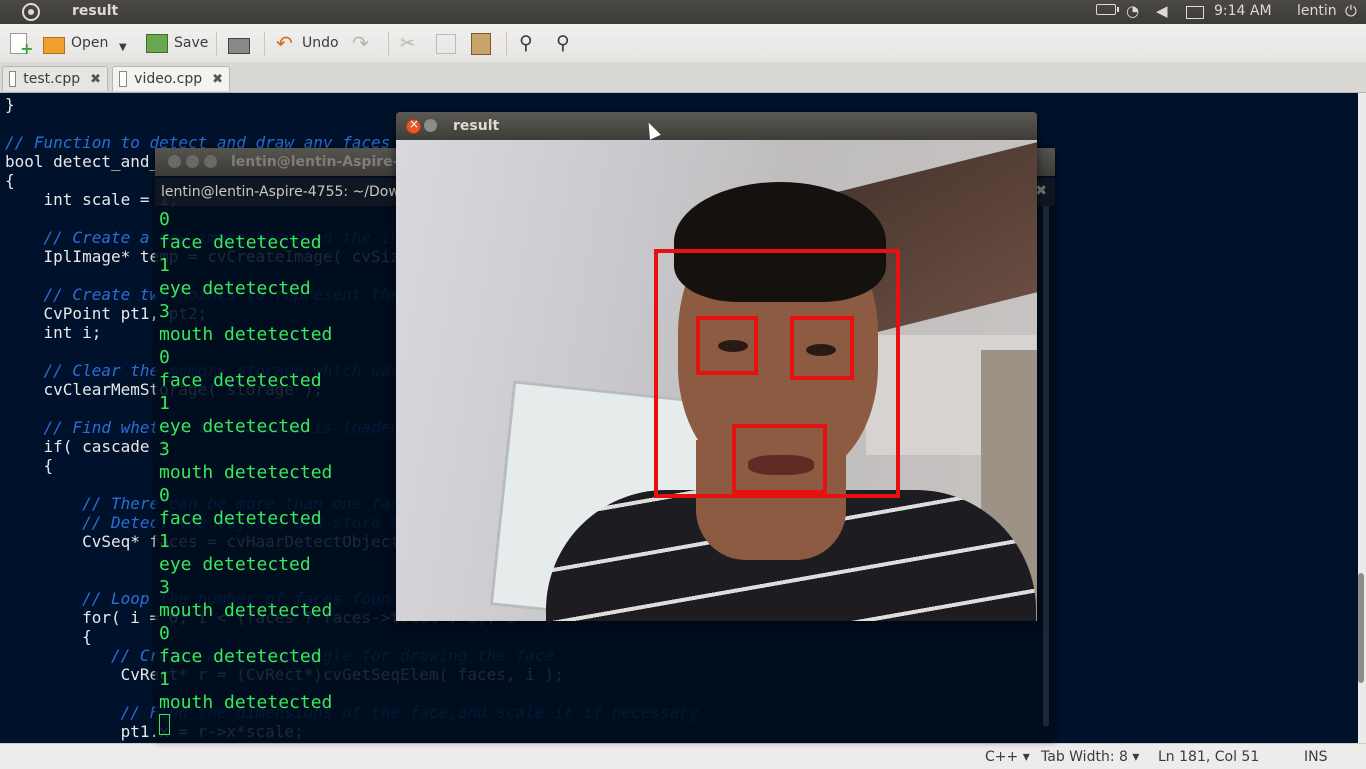  What do you see at coordinates (779, 459) in the screenshot?
I see `mouth-detection-box` at bounding box center [779, 459].